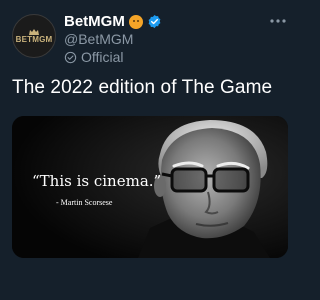 Image resolution: width=320 pixels, height=300 pixels. I want to click on verified-badge-icon, so click(154, 21).